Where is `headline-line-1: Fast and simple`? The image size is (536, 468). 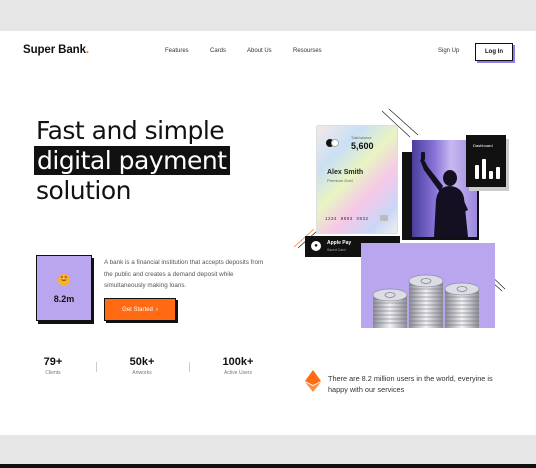
headline-line-1: Fast and simple is located at coordinates (130, 130).